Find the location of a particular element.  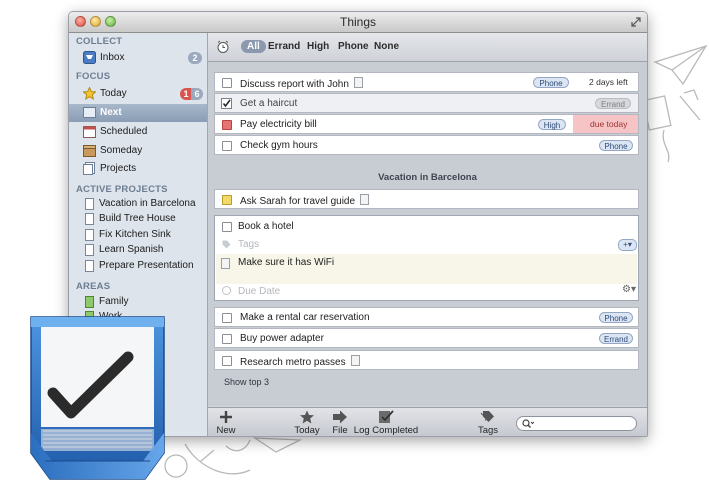

projects-icon is located at coordinates (89, 168).